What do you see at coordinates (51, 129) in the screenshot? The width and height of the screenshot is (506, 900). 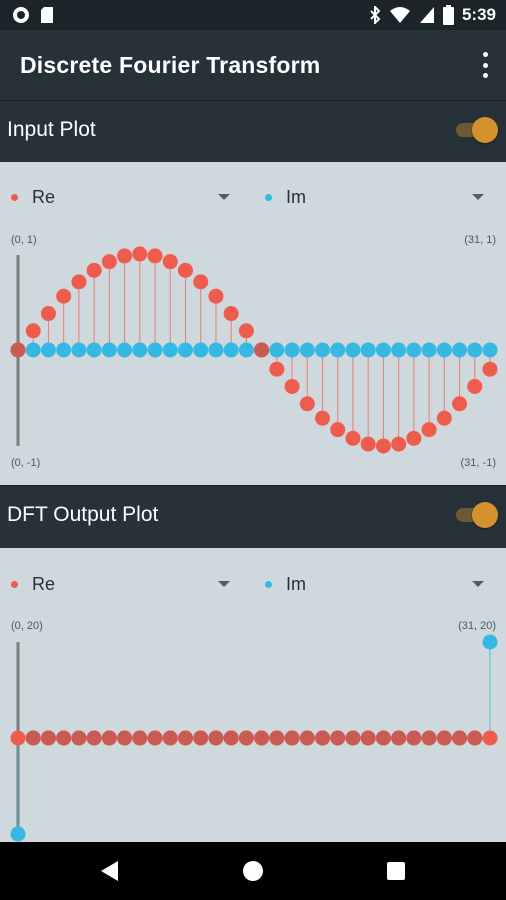 I see `input-plot-title: Input Plot` at bounding box center [51, 129].